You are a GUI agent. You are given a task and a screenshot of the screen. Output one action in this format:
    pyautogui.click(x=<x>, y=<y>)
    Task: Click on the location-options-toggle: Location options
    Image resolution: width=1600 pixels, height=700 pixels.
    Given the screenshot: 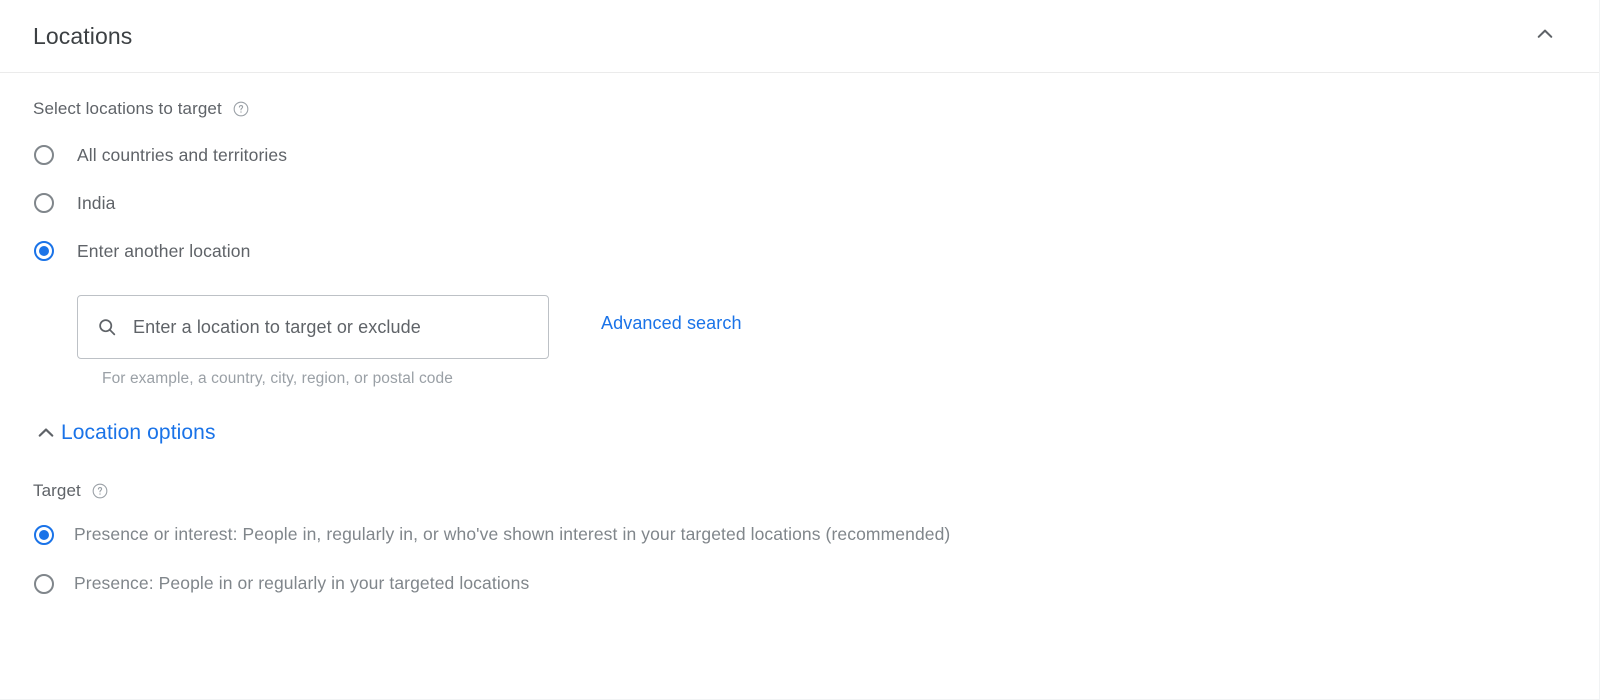 What is the action you would take?
    pyautogui.click(x=123, y=433)
    